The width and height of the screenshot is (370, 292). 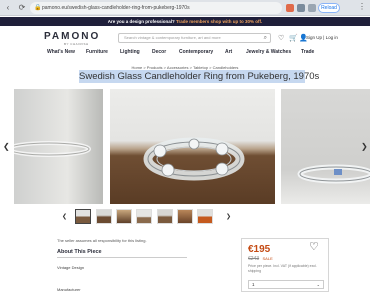 What do you see at coordinates (219, 21) in the screenshot?
I see `promo-highlight: Trade members shop with up to 30% off.` at bounding box center [219, 21].